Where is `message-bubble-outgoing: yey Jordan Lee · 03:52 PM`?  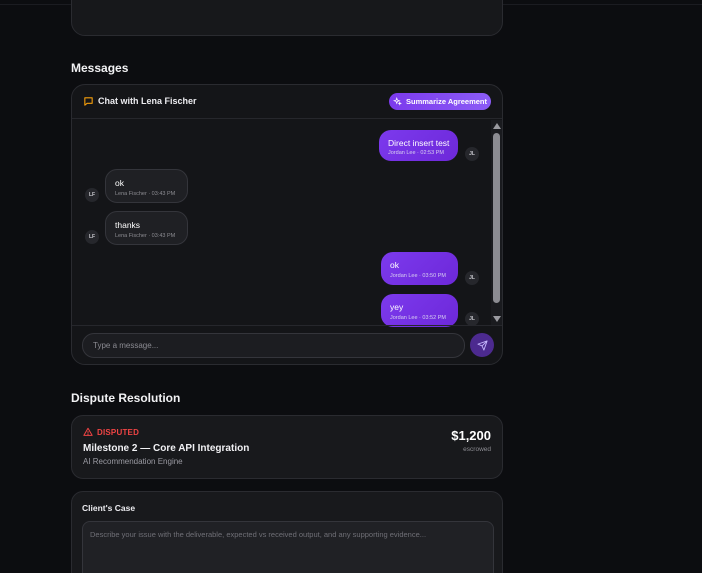 message-bubble-outgoing: yey Jordan Lee · 03:52 PM is located at coordinates (419, 310).